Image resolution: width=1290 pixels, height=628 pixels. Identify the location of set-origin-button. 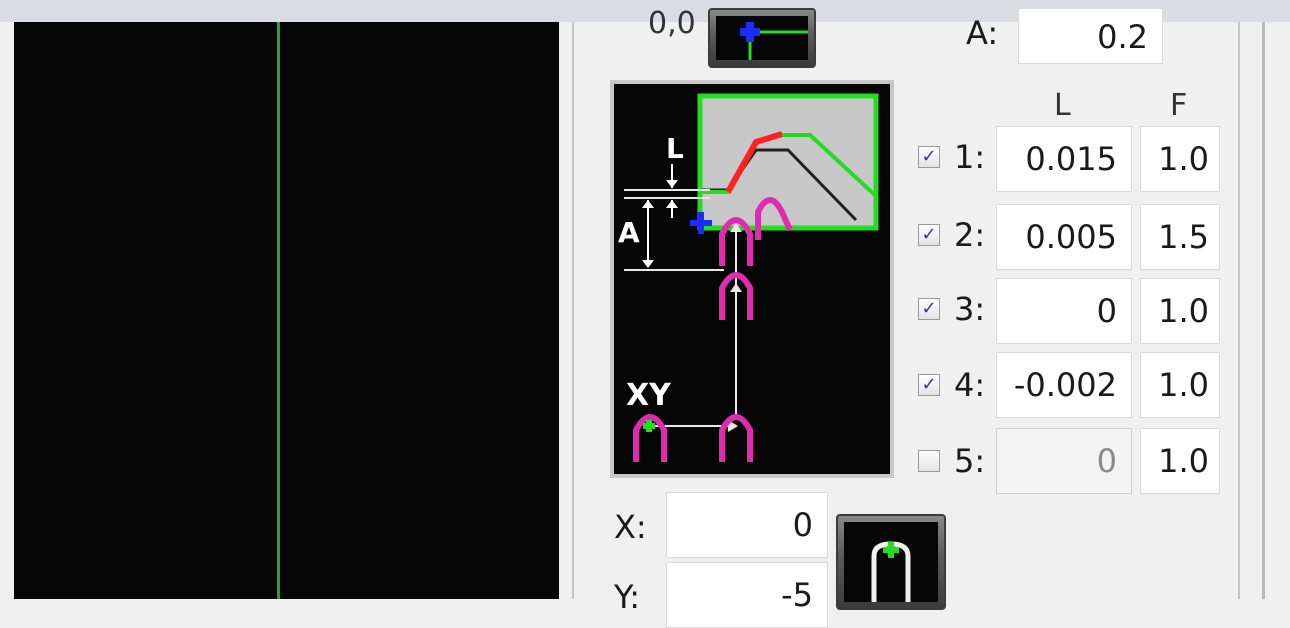
(762, 38).